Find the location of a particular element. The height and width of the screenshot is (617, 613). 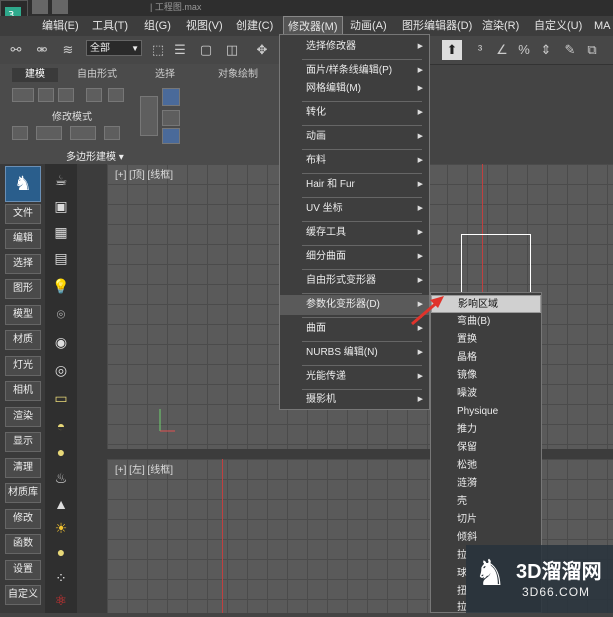

menu-item-conversion: 转化 ▶ is located at coordinates (354, 113).